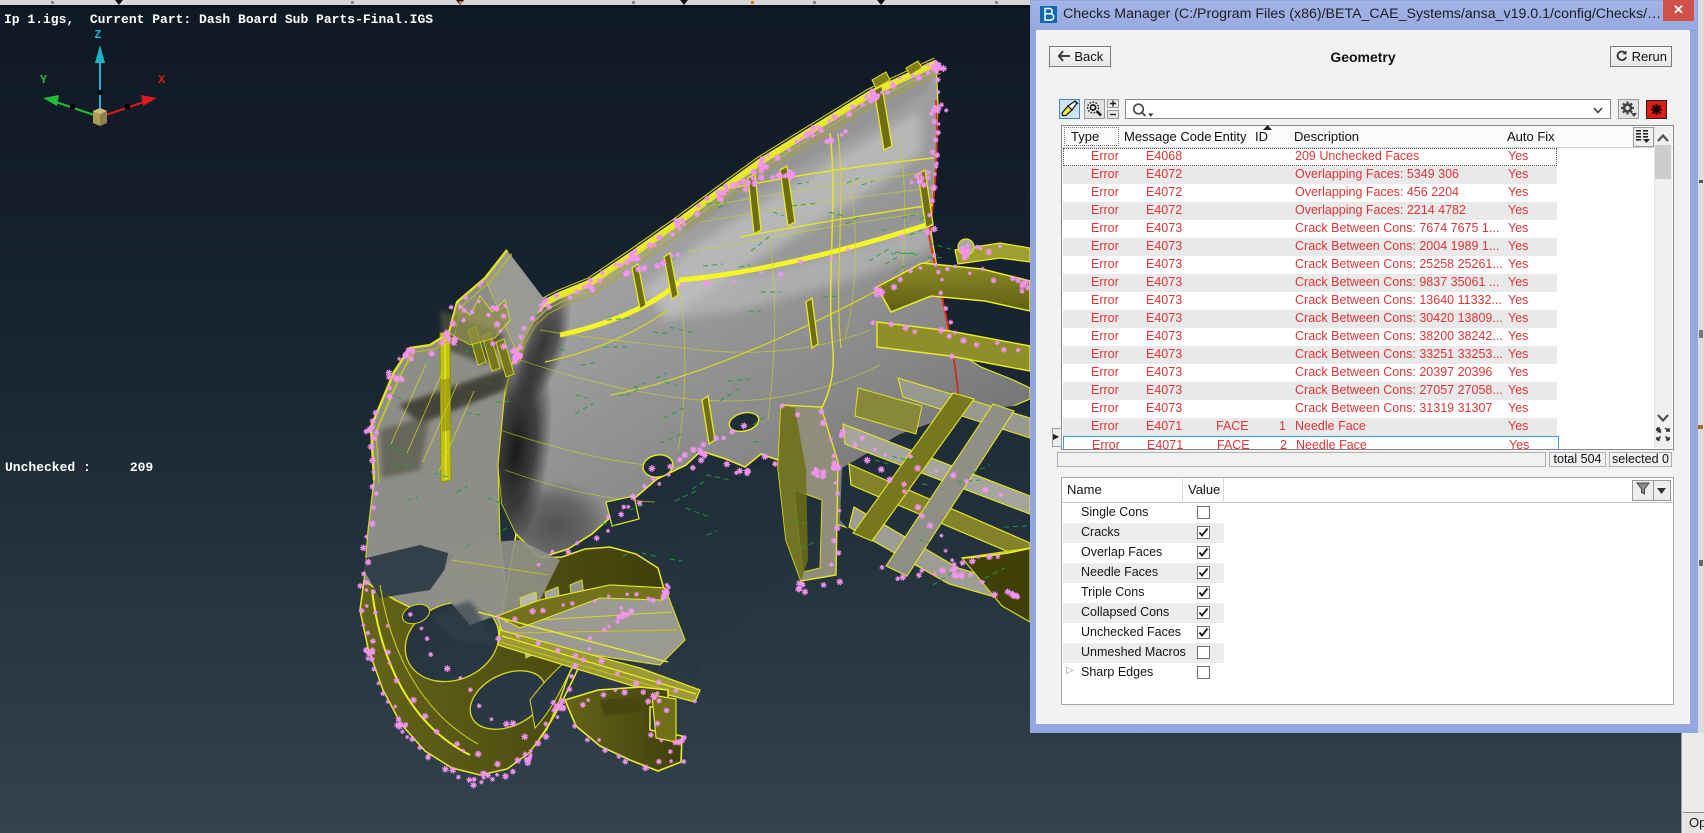 This screenshot has height=833, width=1704. Describe the element at coordinates (97, 35) in the screenshot. I see `svg-text: Z` at that location.